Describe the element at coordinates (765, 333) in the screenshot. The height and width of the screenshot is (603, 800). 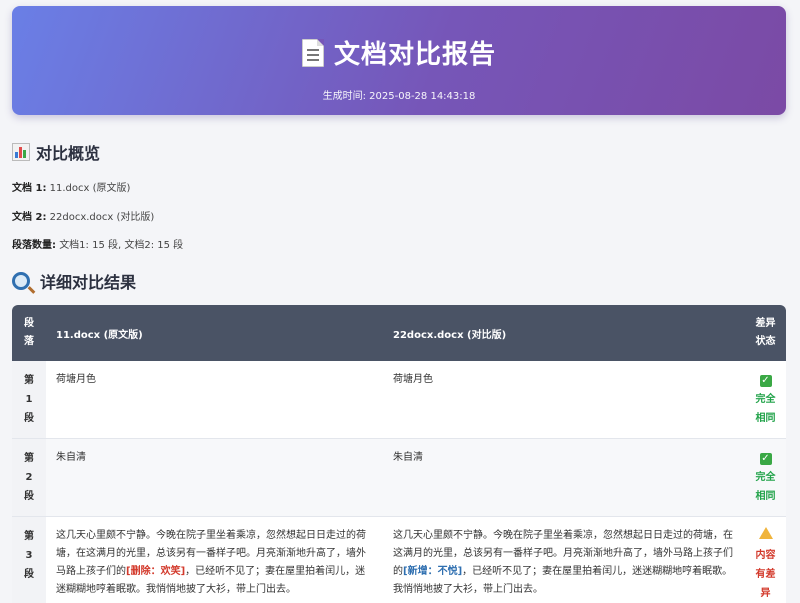
I see `col-status: 差异状态` at that location.